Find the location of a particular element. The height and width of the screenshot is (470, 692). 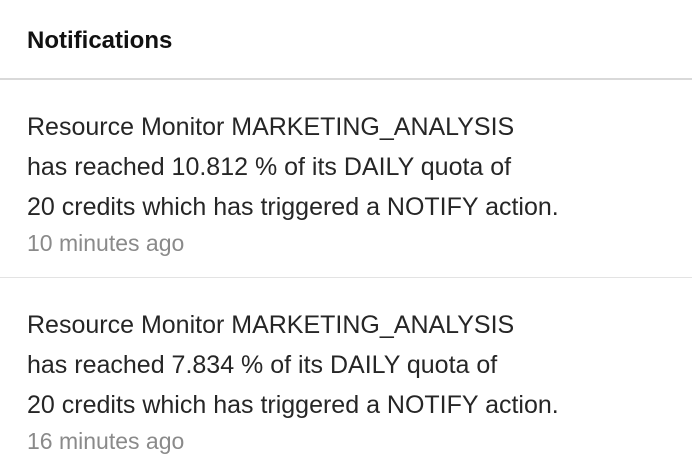

notification-timestamp: 10 minutes ago is located at coordinates (106, 243).